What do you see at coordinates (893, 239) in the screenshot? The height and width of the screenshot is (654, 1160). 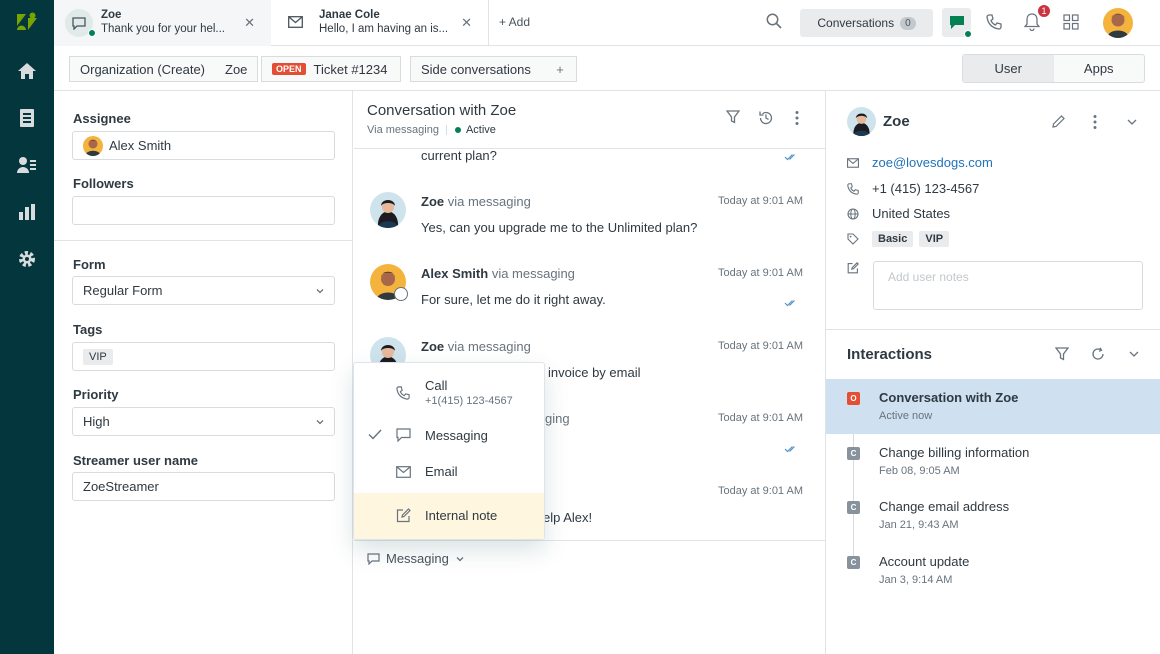 I see `tag-basic: Basic` at bounding box center [893, 239].